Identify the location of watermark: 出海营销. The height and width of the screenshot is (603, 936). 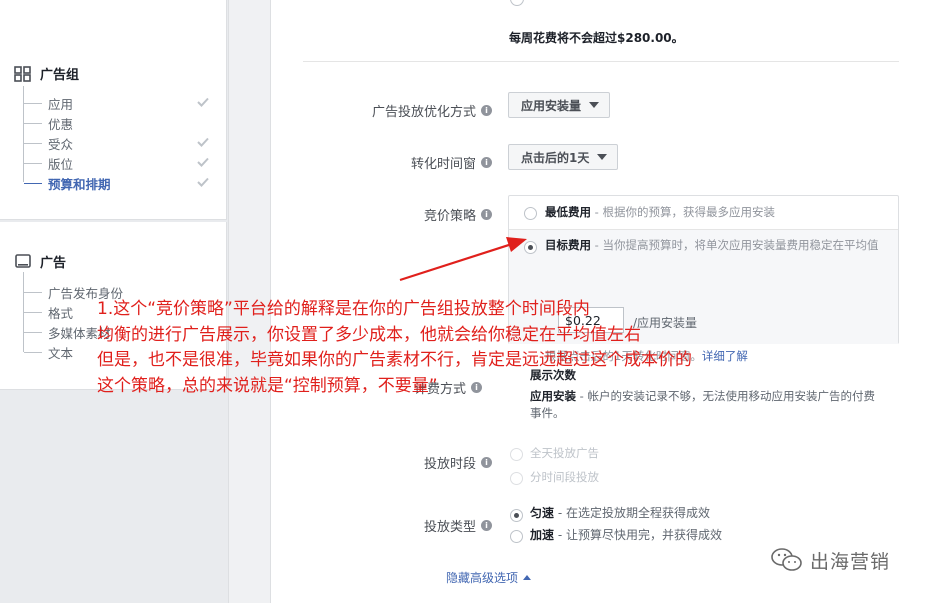
(830, 560).